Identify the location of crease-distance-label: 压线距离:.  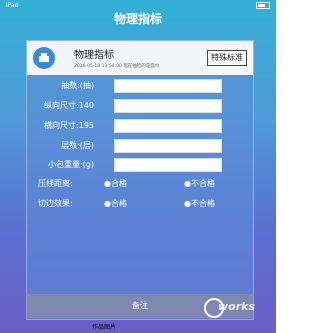
(55, 183).